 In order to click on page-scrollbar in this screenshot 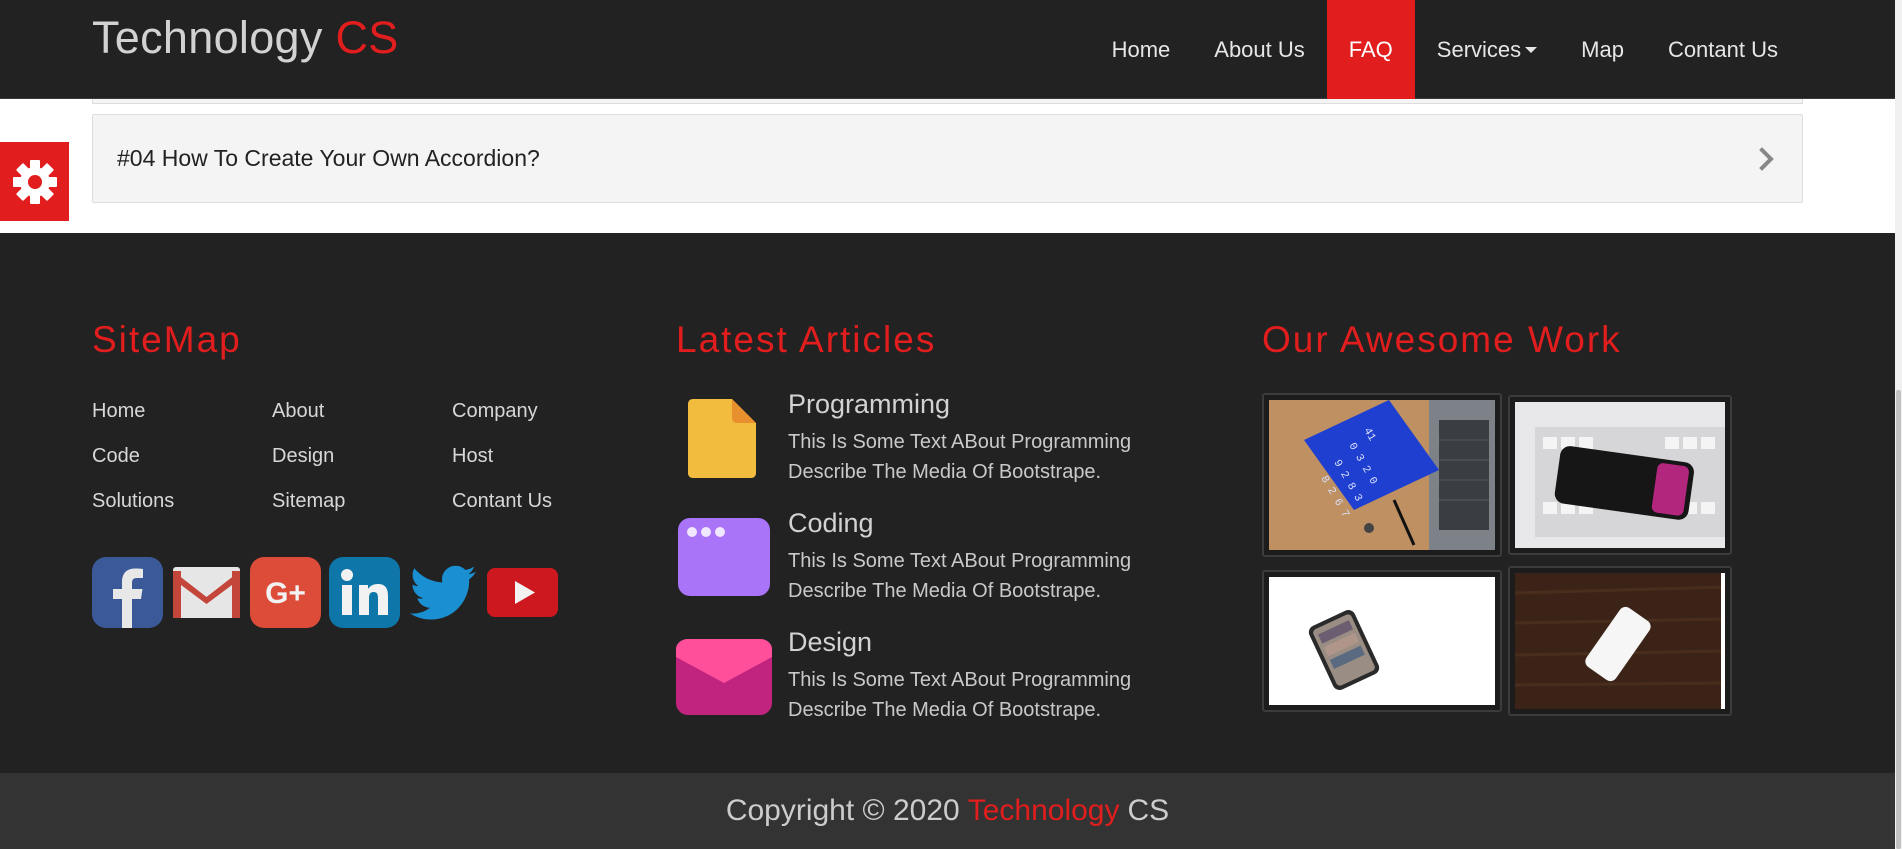, I will do `click(1898, 424)`.